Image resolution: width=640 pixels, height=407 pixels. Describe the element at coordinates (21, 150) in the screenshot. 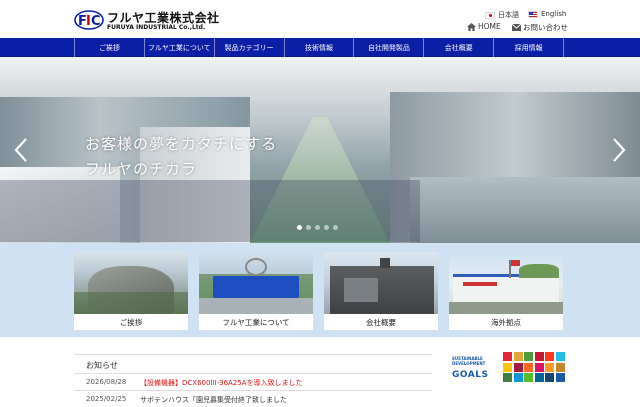

I see `slider-prev-icon` at that location.